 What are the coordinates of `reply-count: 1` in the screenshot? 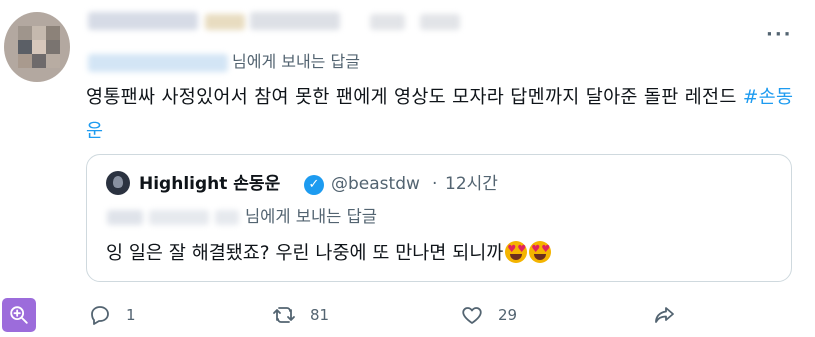 It's located at (131, 315).